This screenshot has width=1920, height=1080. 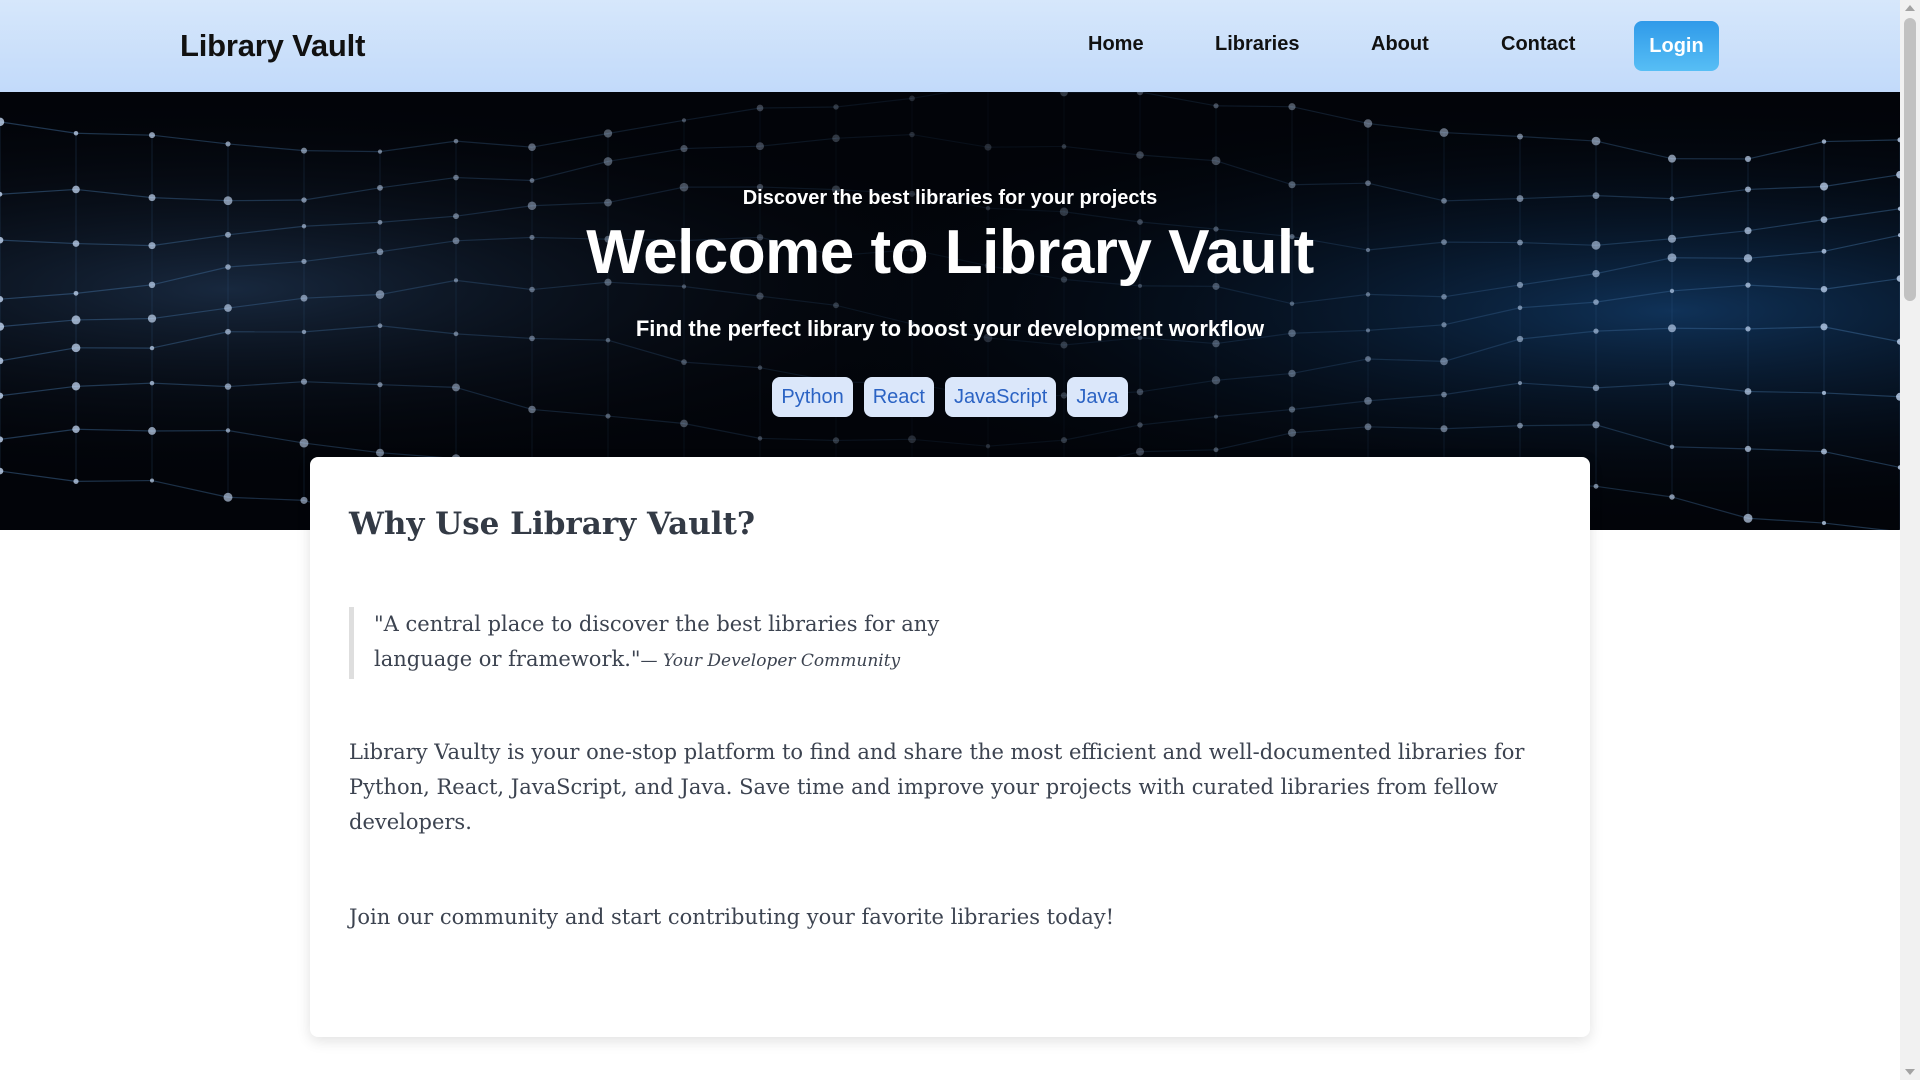 I want to click on tag-java: Java, so click(x=1097, y=397).